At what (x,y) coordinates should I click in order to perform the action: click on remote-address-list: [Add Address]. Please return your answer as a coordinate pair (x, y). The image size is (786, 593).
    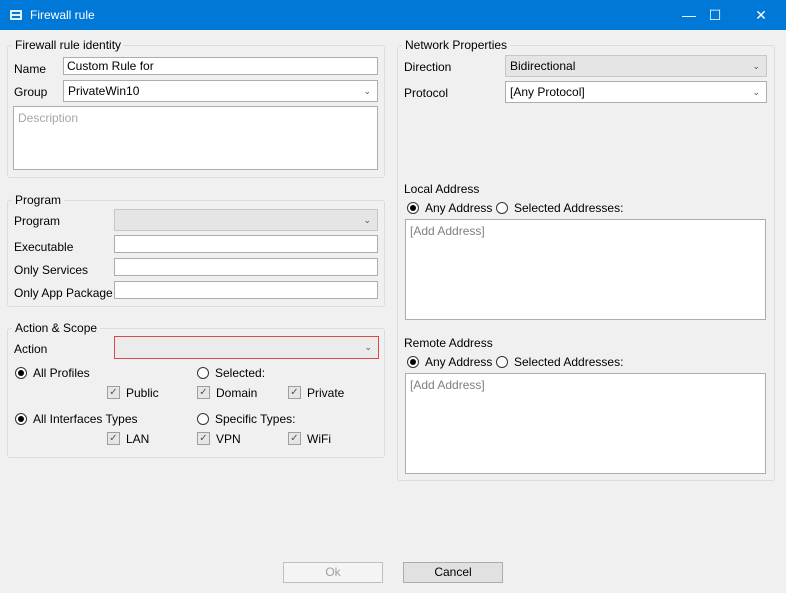
    Looking at the image, I should click on (585, 423).